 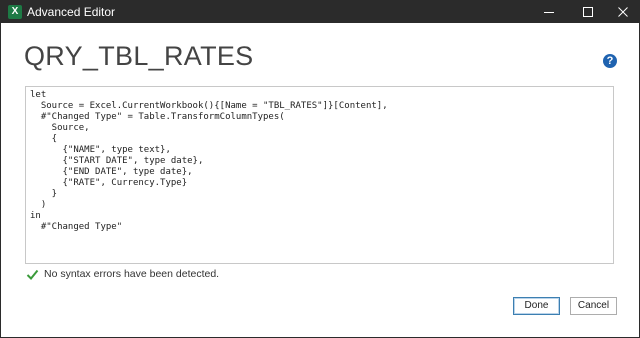 I want to click on close-icon, so click(x=623, y=12).